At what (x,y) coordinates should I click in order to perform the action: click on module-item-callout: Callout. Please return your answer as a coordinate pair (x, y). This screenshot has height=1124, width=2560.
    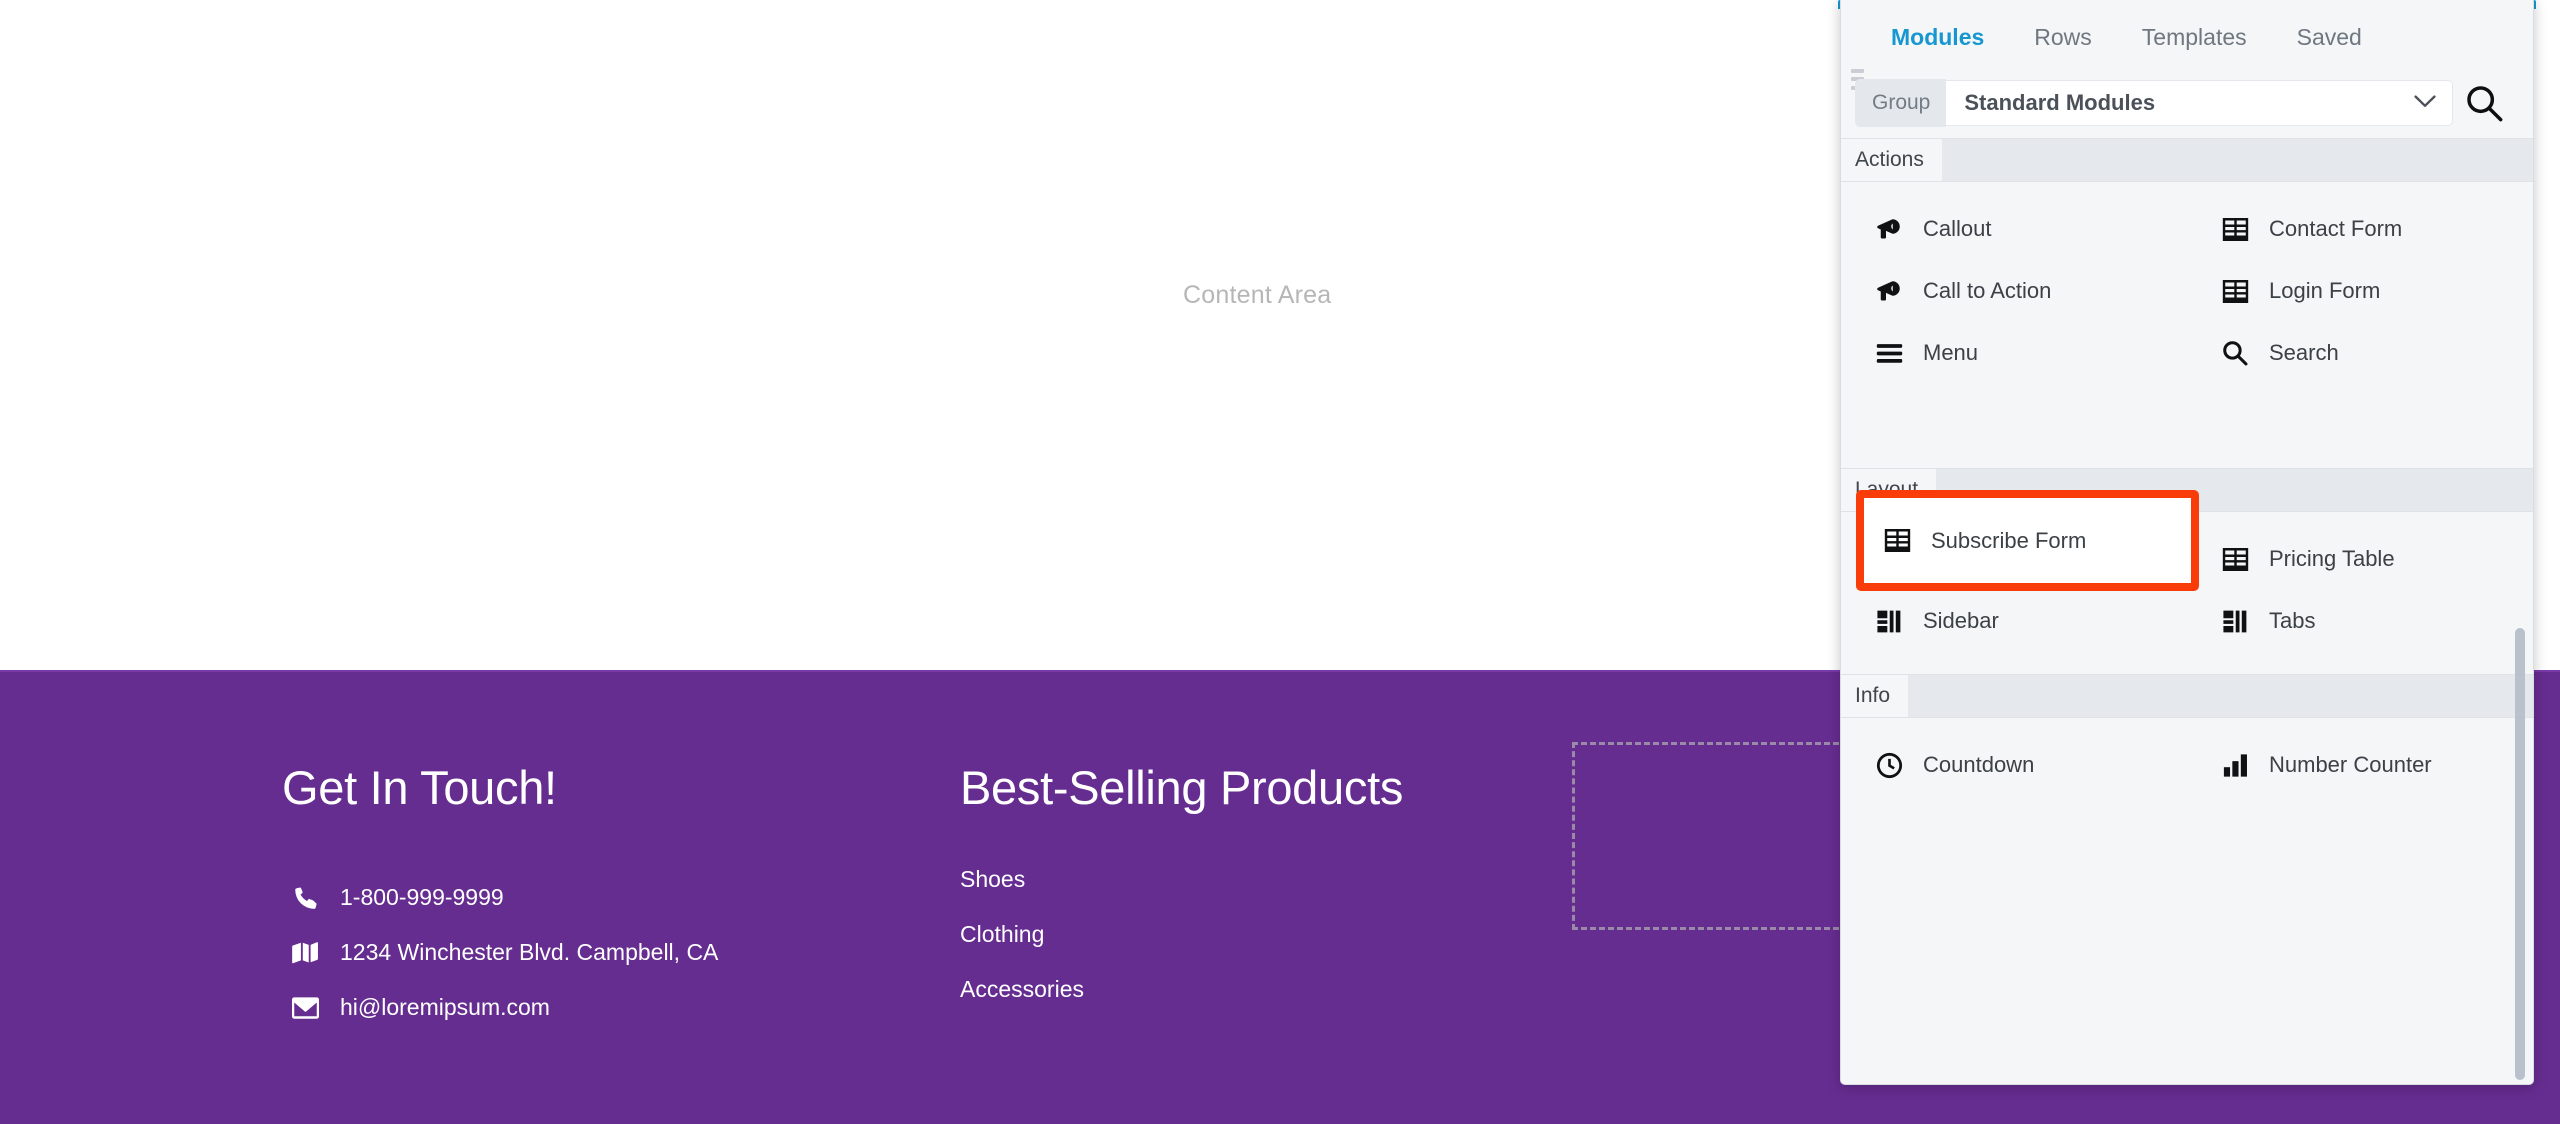
    Looking at the image, I should click on (2014, 229).